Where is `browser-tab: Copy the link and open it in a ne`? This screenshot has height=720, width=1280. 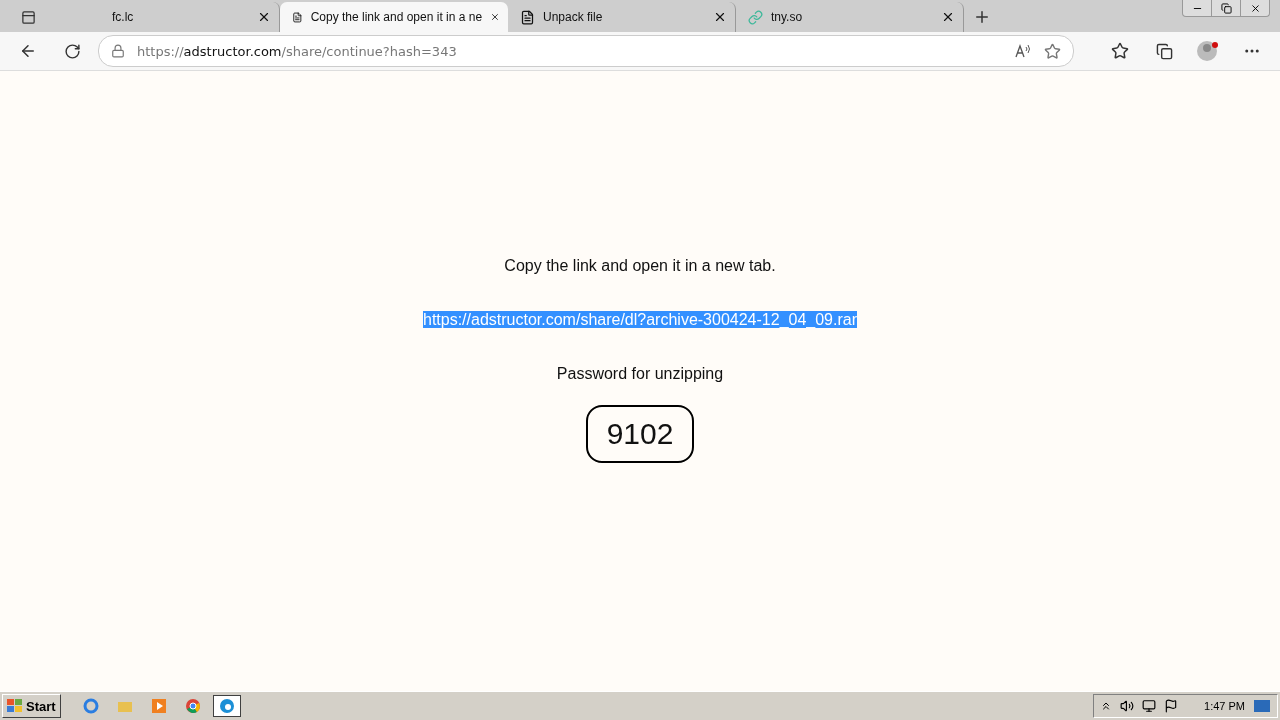
browser-tab: Copy the link and open it in a ne is located at coordinates (394, 17).